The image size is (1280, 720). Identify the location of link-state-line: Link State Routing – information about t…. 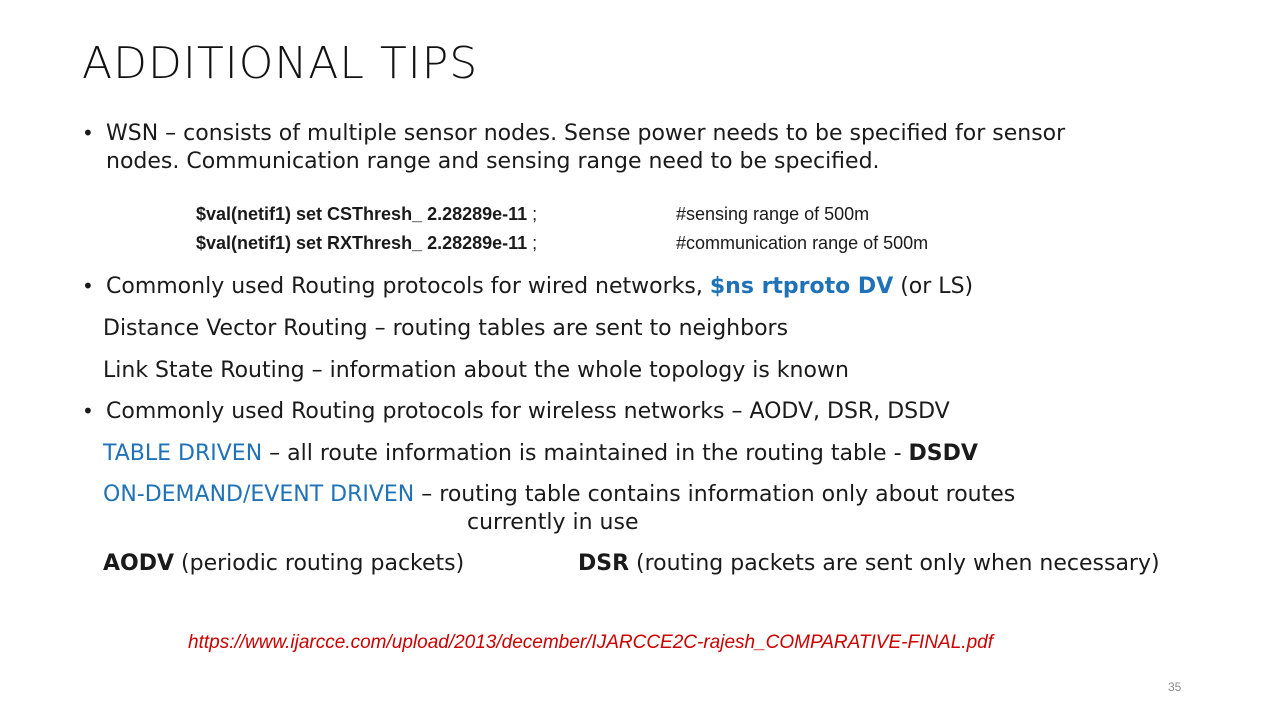
(476, 370).